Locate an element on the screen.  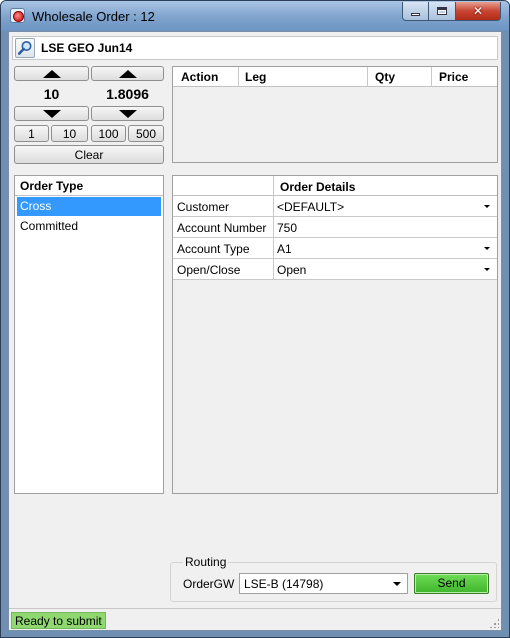
magnifier-icon is located at coordinates (24, 48).